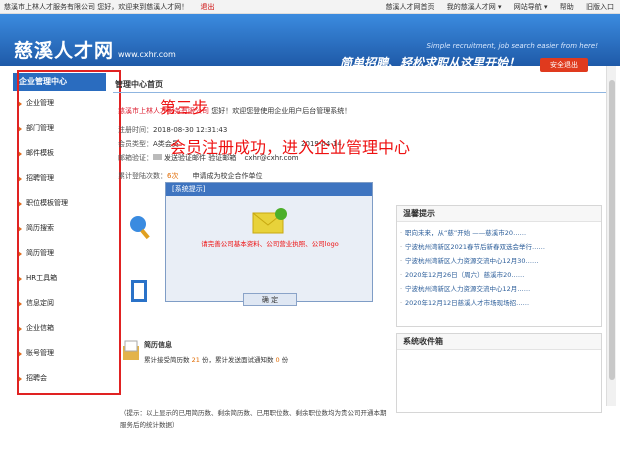 Image resolution: width=620 pixels, height=455 pixels. What do you see at coordinates (147, 54) in the screenshot?
I see `site-url: www.cxhr.com` at bounding box center [147, 54].